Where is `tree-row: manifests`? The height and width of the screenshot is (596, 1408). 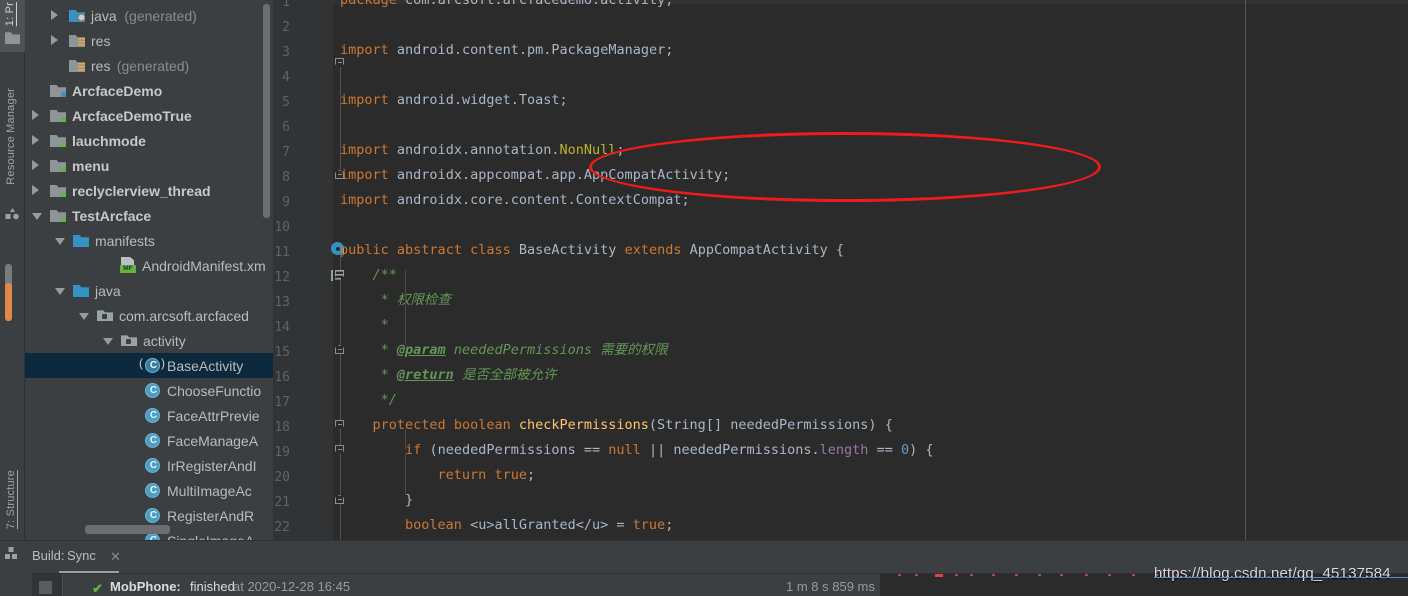
tree-row: manifests is located at coordinates (149, 240).